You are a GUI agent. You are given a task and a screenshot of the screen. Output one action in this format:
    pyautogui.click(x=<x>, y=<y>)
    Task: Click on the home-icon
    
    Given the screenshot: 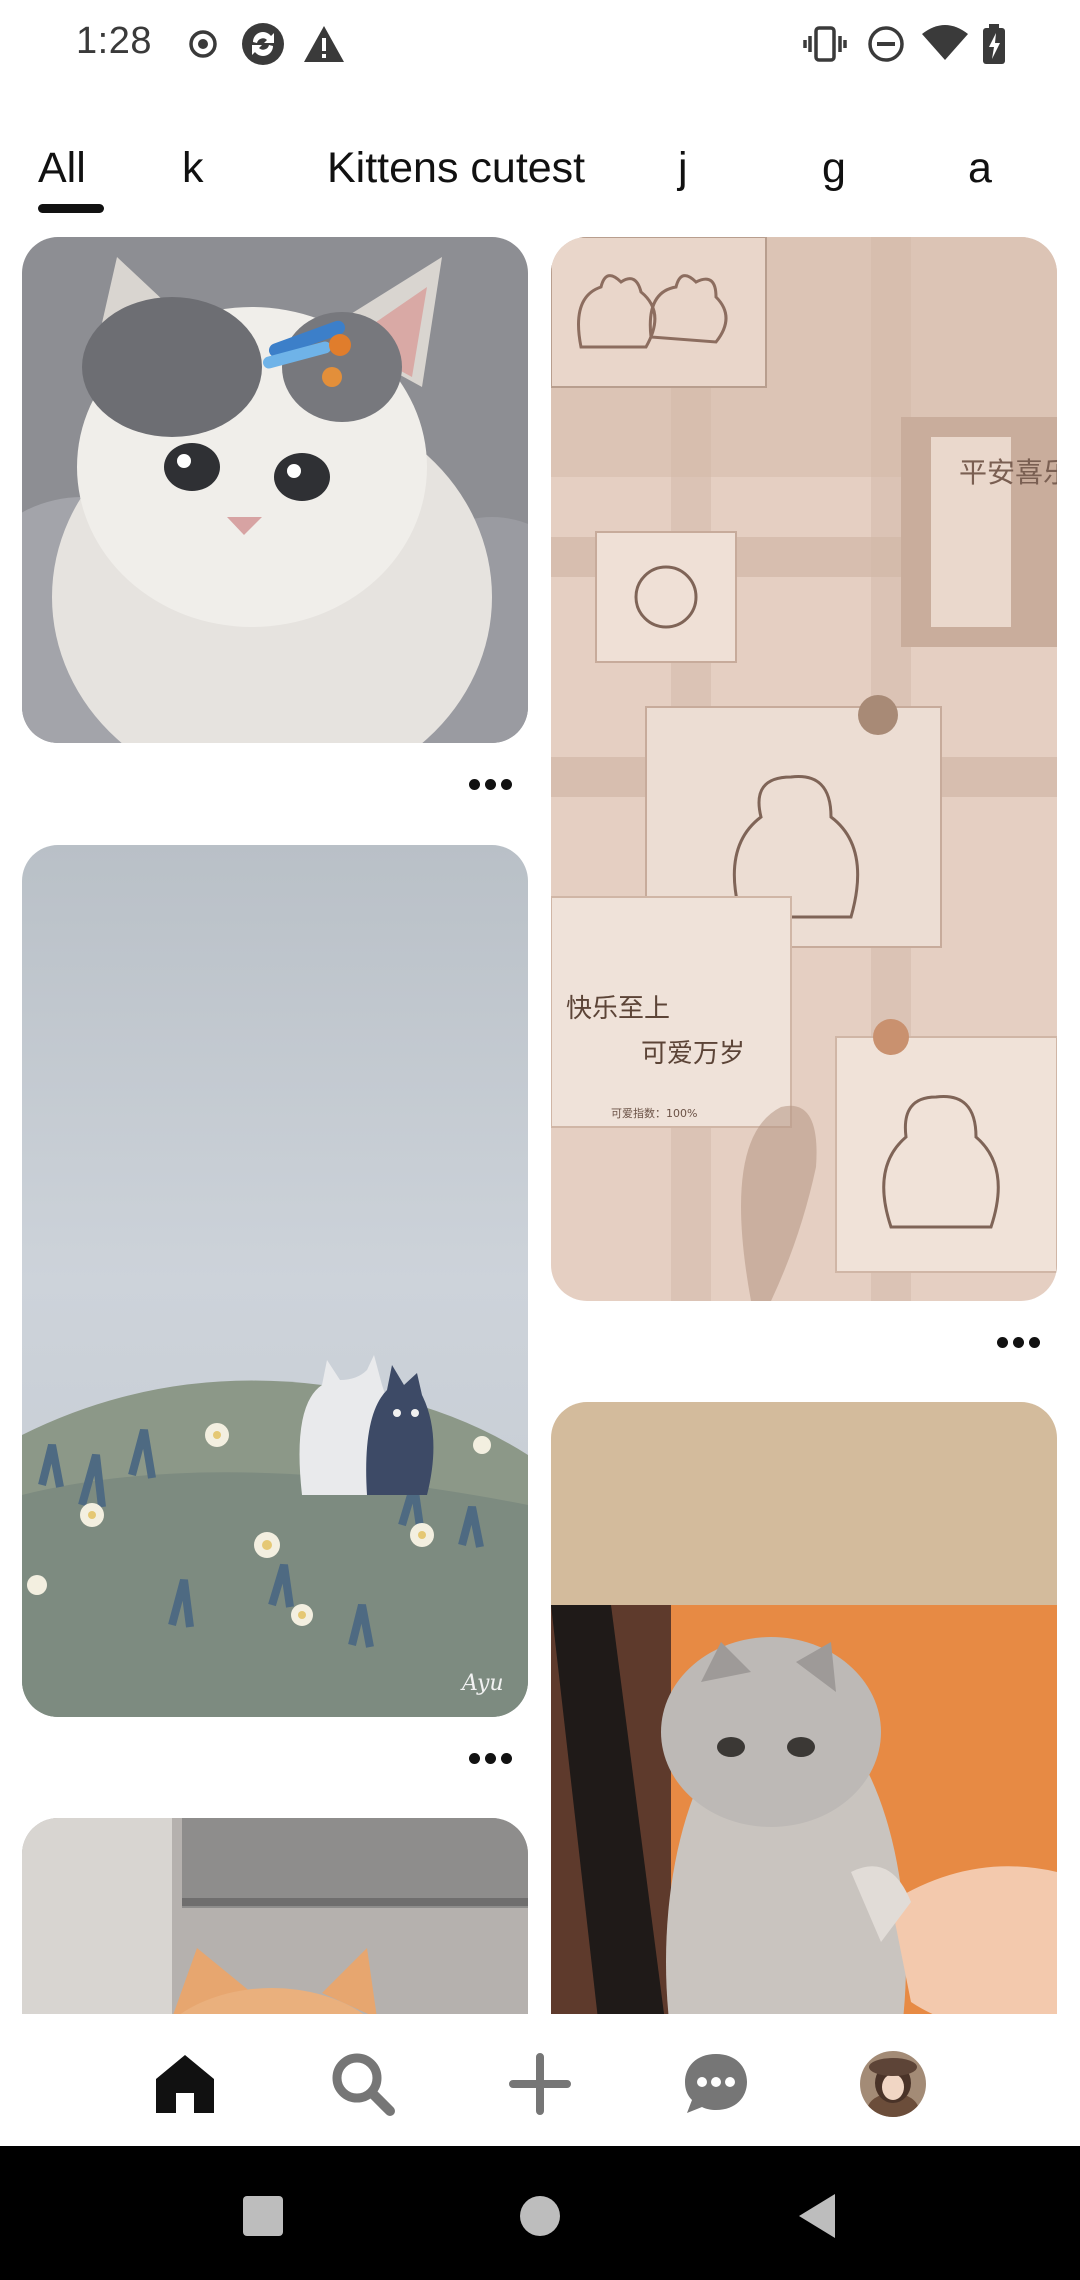 What is the action you would take?
    pyautogui.click(x=185, y=2084)
    